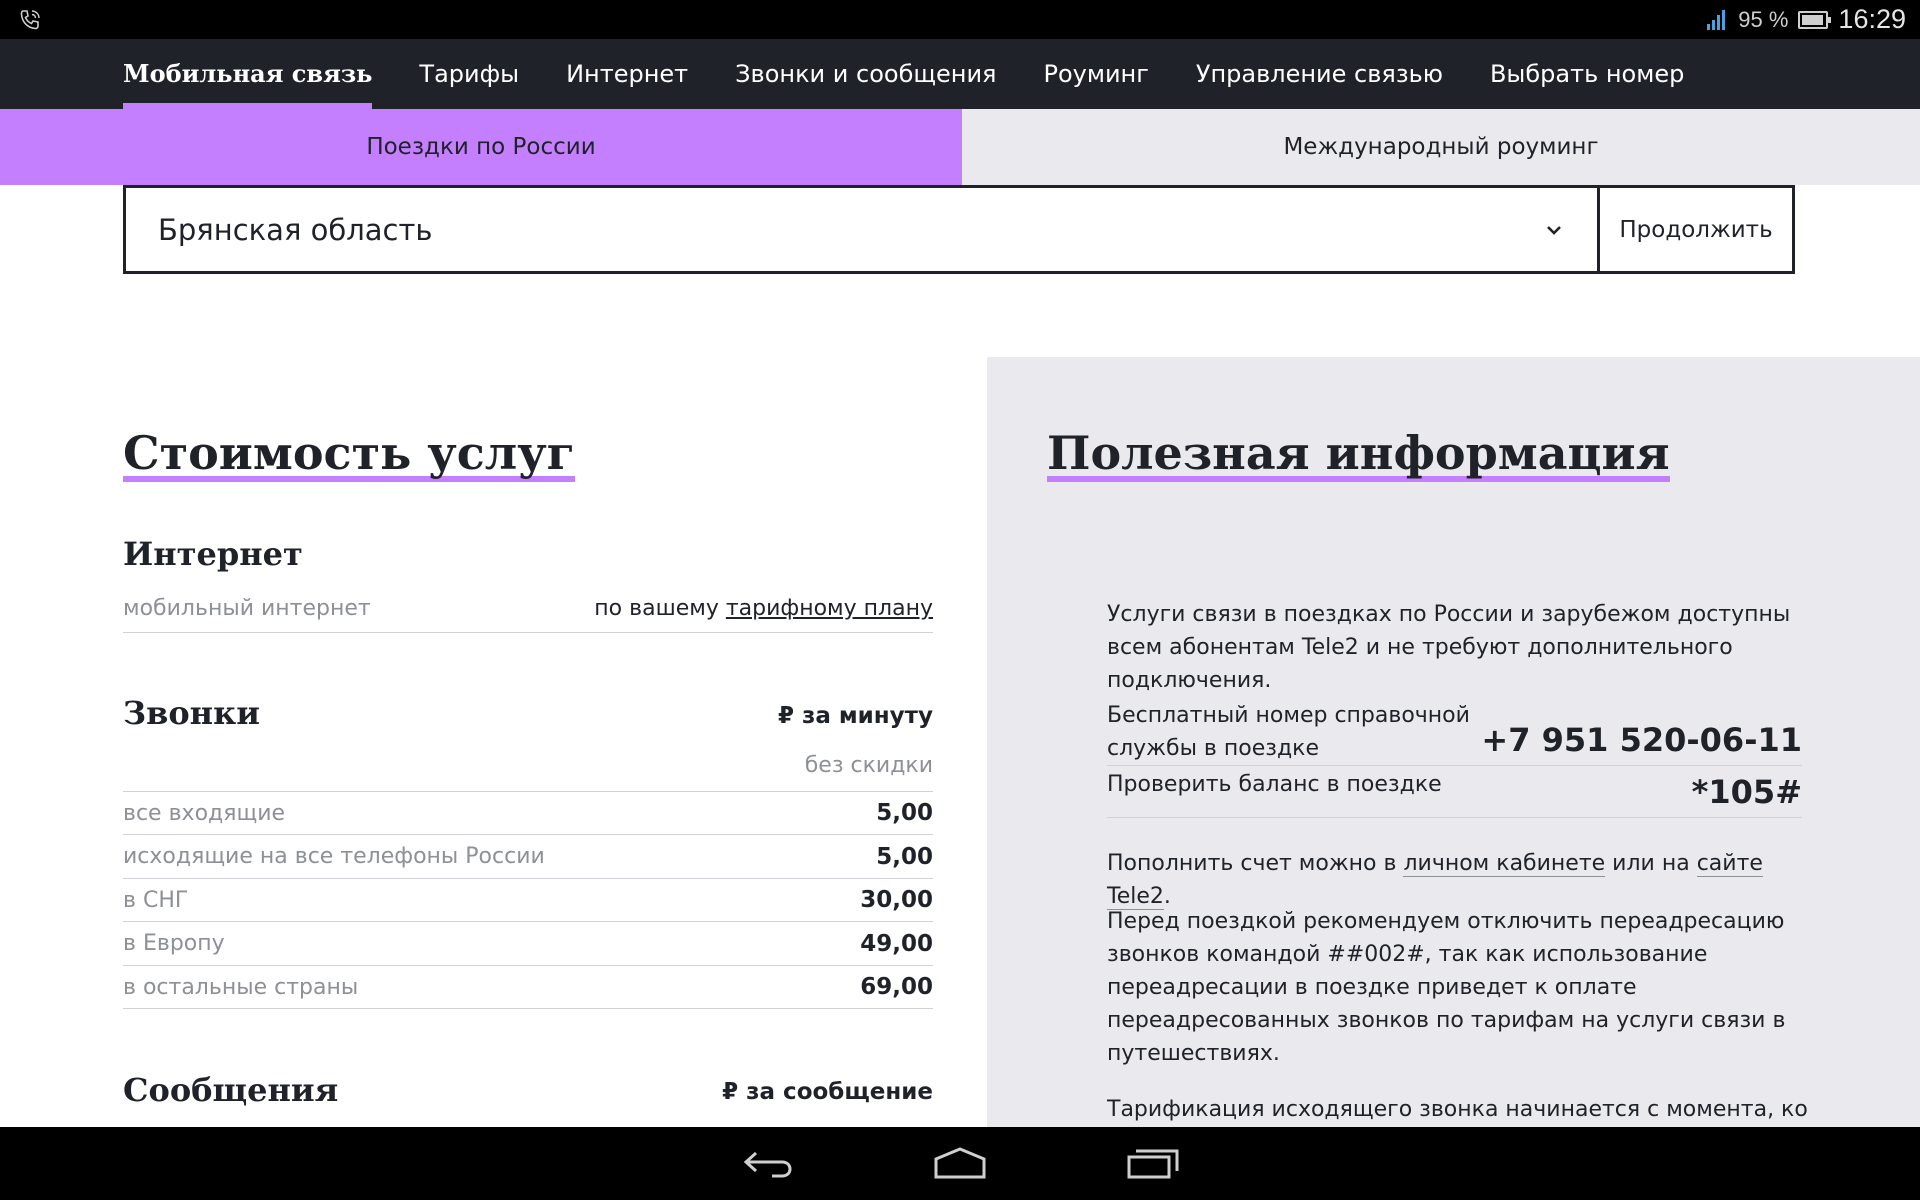  Describe the element at coordinates (481, 147) in the screenshot. I see `tab-domestic: Поездки по России` at that location.